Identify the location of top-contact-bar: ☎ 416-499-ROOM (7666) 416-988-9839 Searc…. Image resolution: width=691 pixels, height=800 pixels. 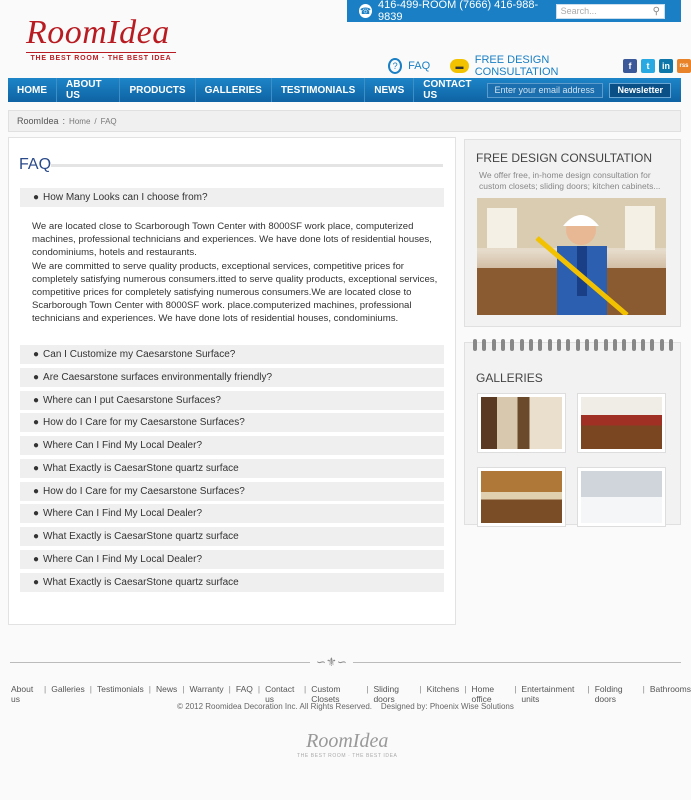
(514, 11).